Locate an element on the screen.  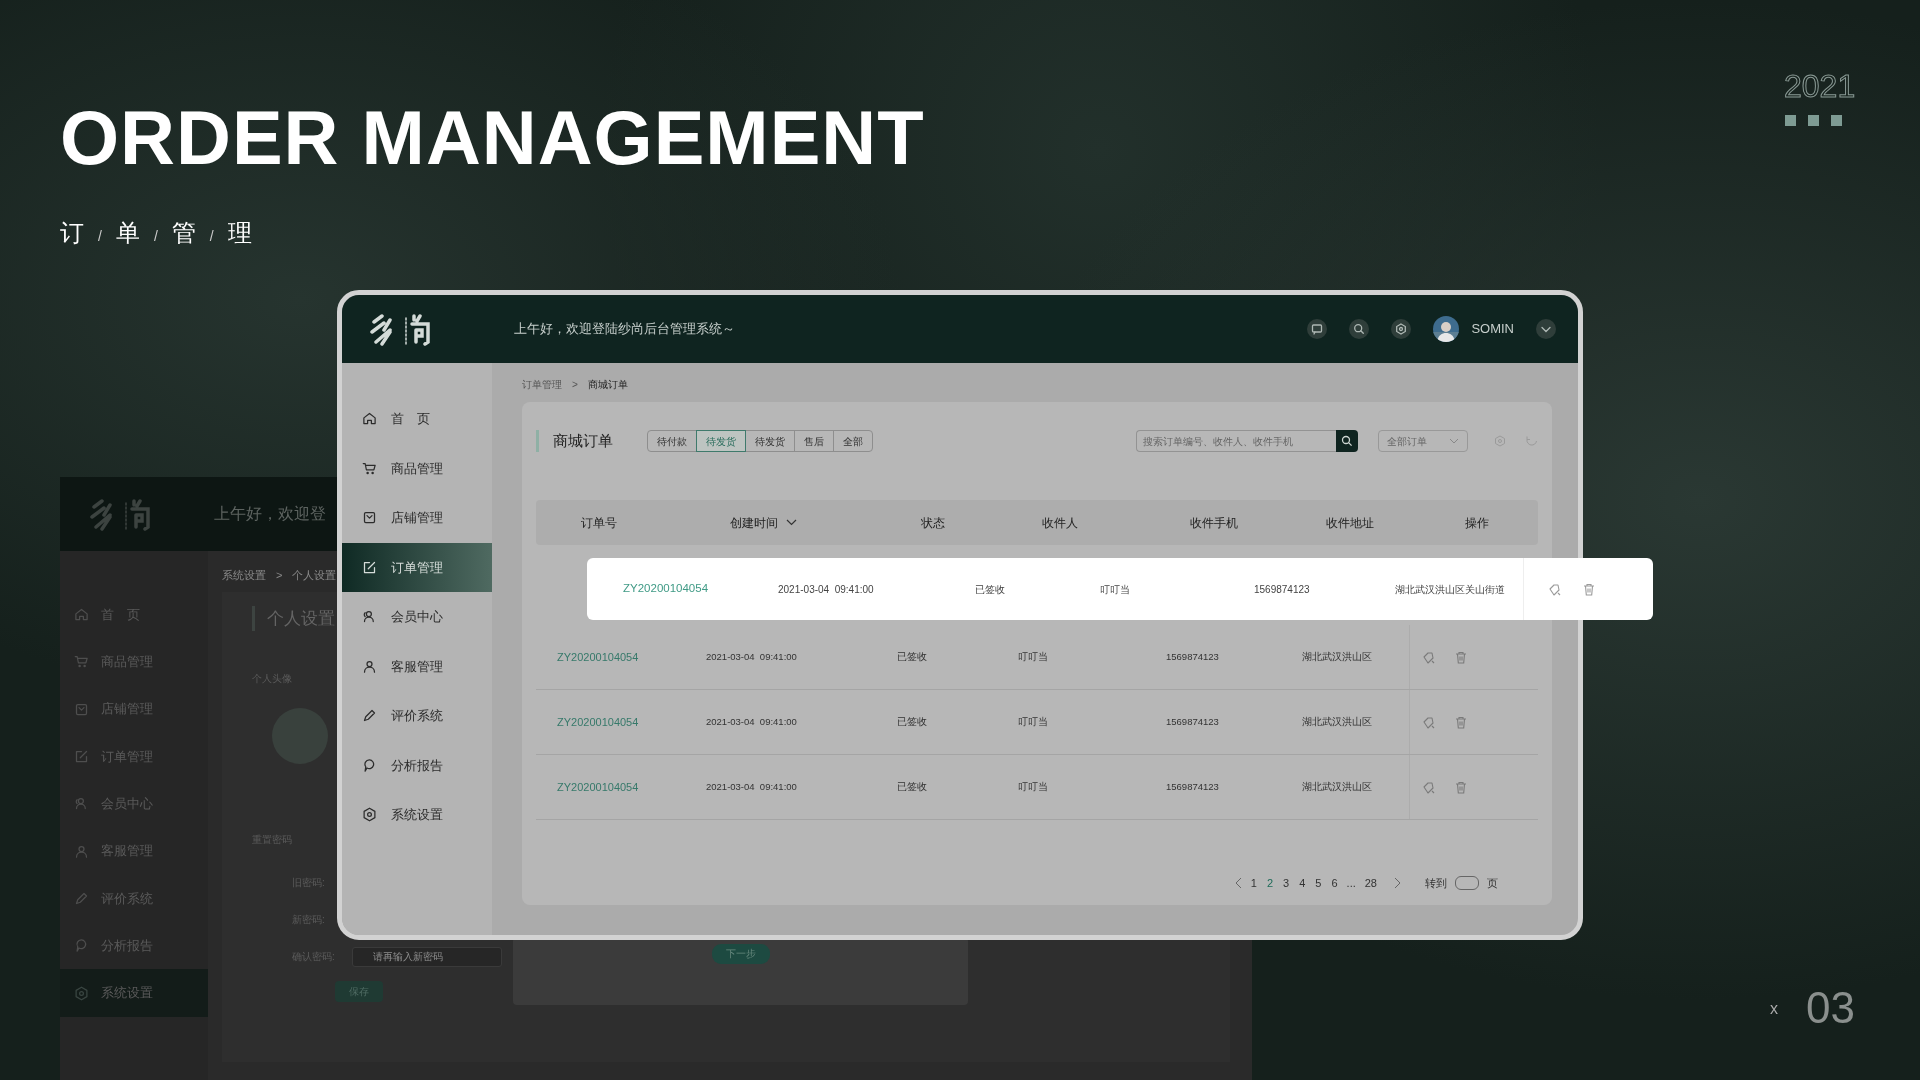
goto-label: 转到 is located at coordinates (1436, 883).